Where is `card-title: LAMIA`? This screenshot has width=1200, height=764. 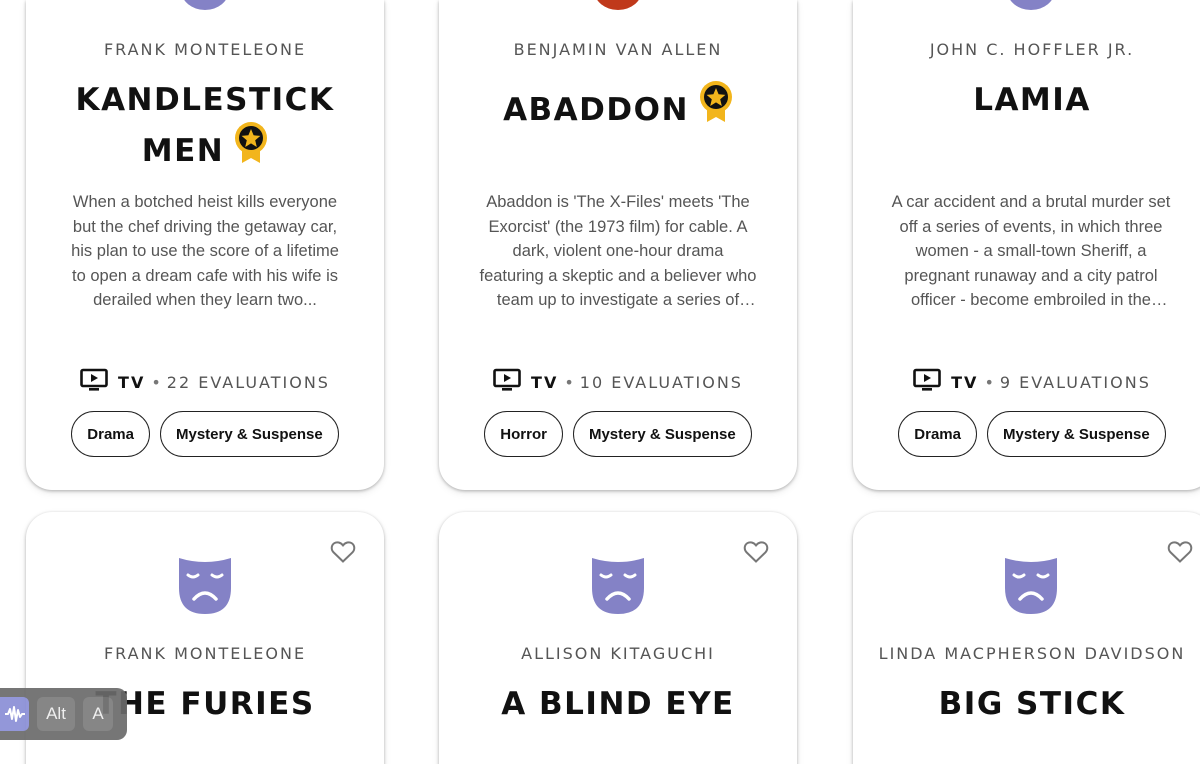
card-title: LAMIA is located at coordinates (1032, 100).